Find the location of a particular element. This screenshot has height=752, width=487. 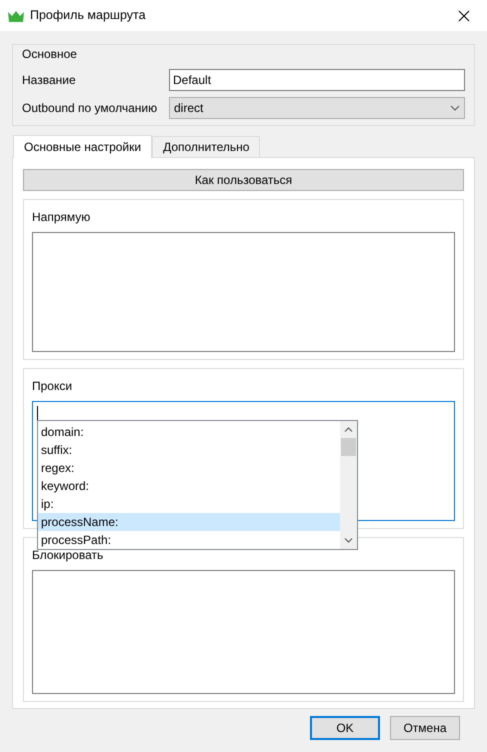

tab: Основные настройки is located at coordinates (82, 146).